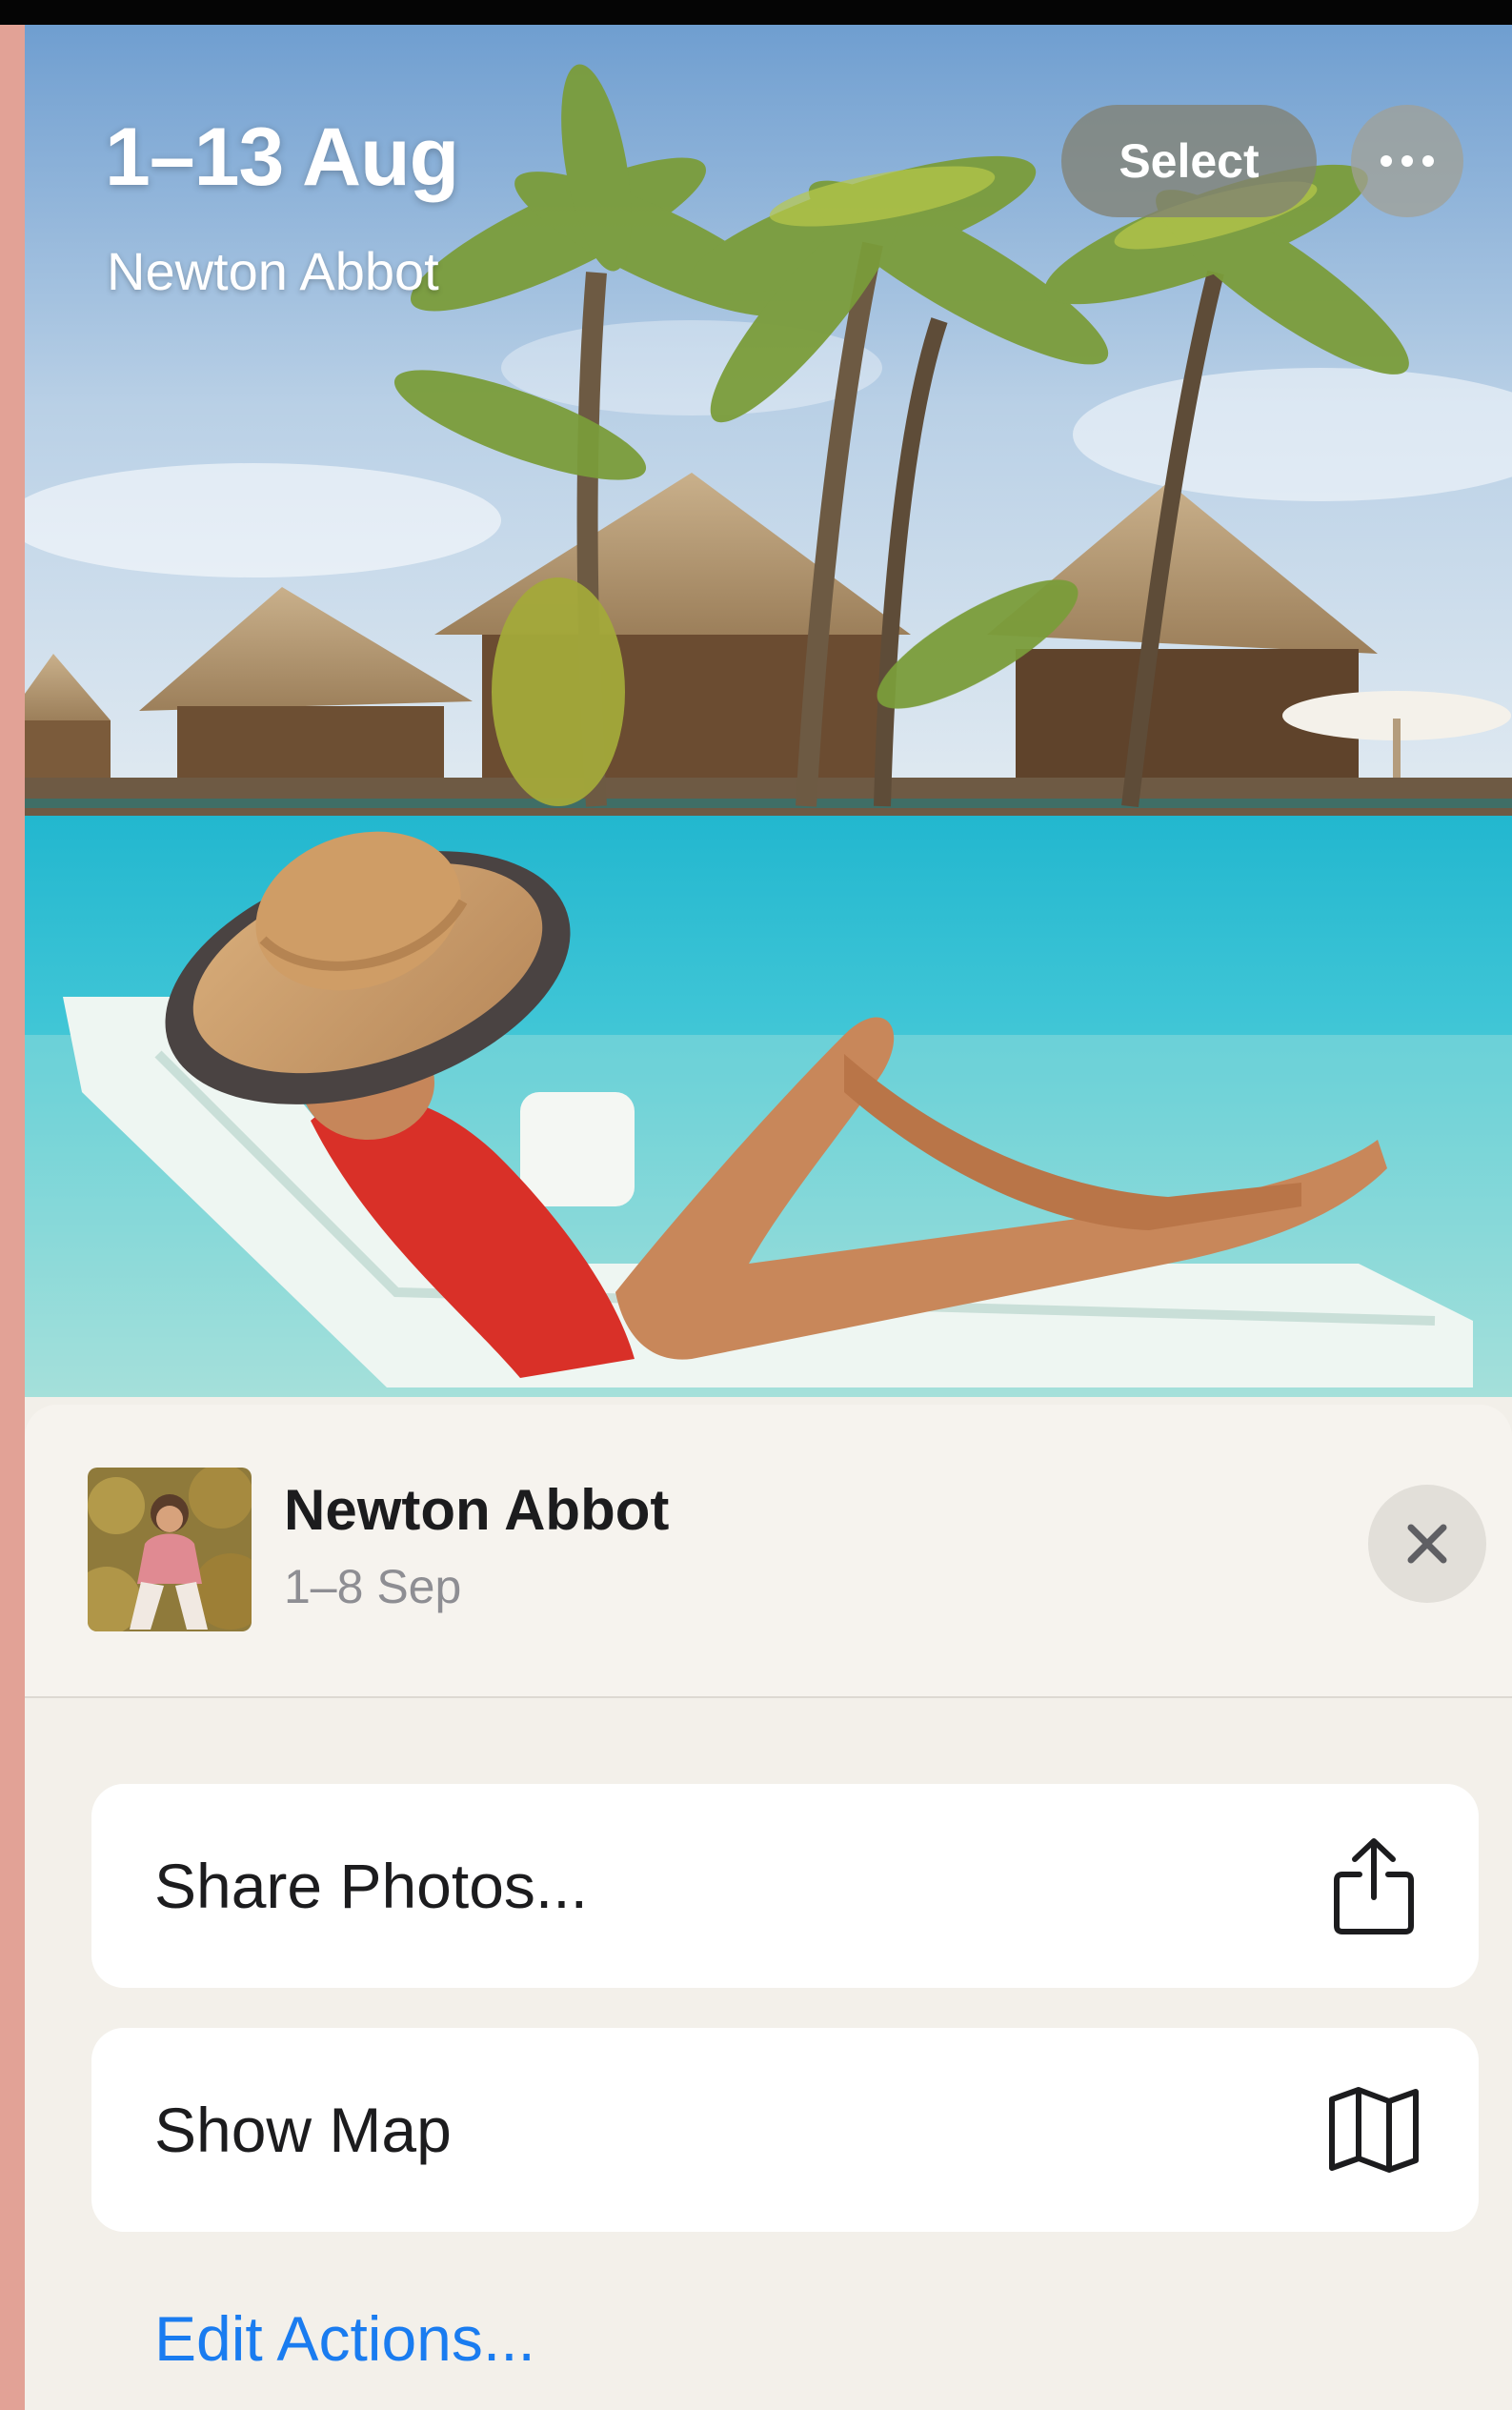 The height and width of the screenshot is (2410, 1512). What do you see at coordinates (785, 2130) in the screenshot?
I see `show-map-action: Show Map` at bounding box center [785, 2130].